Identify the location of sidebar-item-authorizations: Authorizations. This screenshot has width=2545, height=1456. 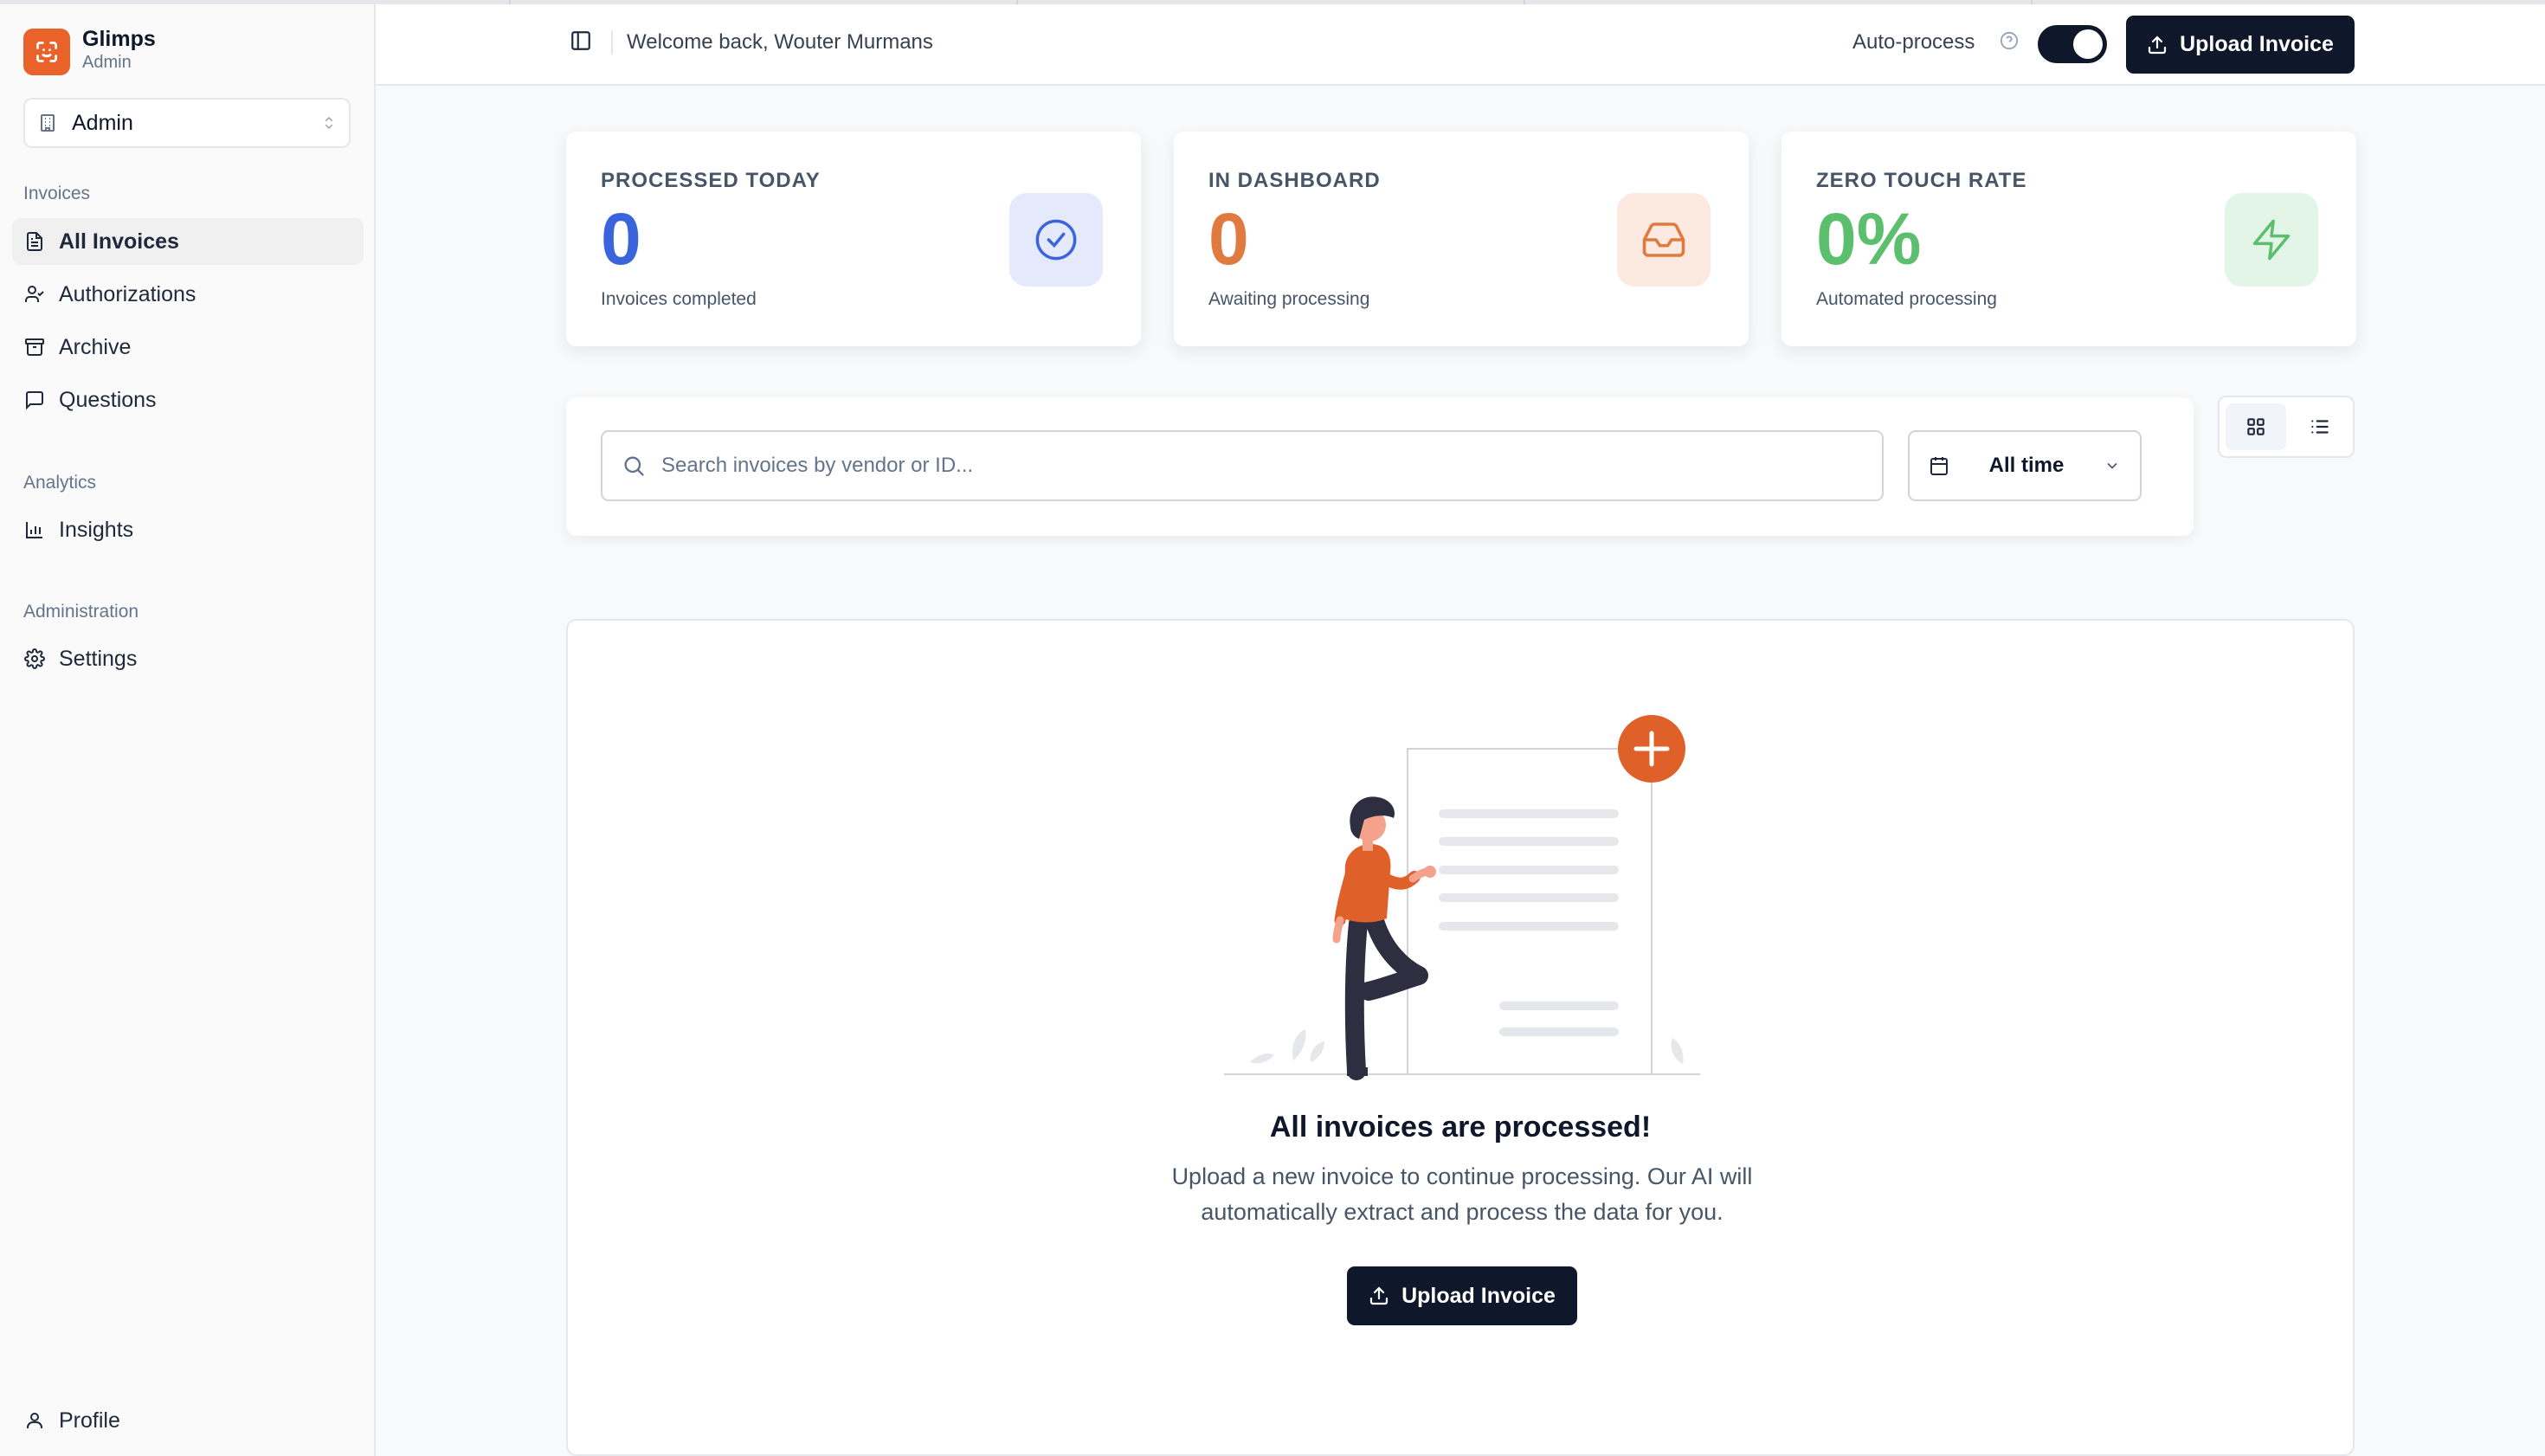
(188, 294).